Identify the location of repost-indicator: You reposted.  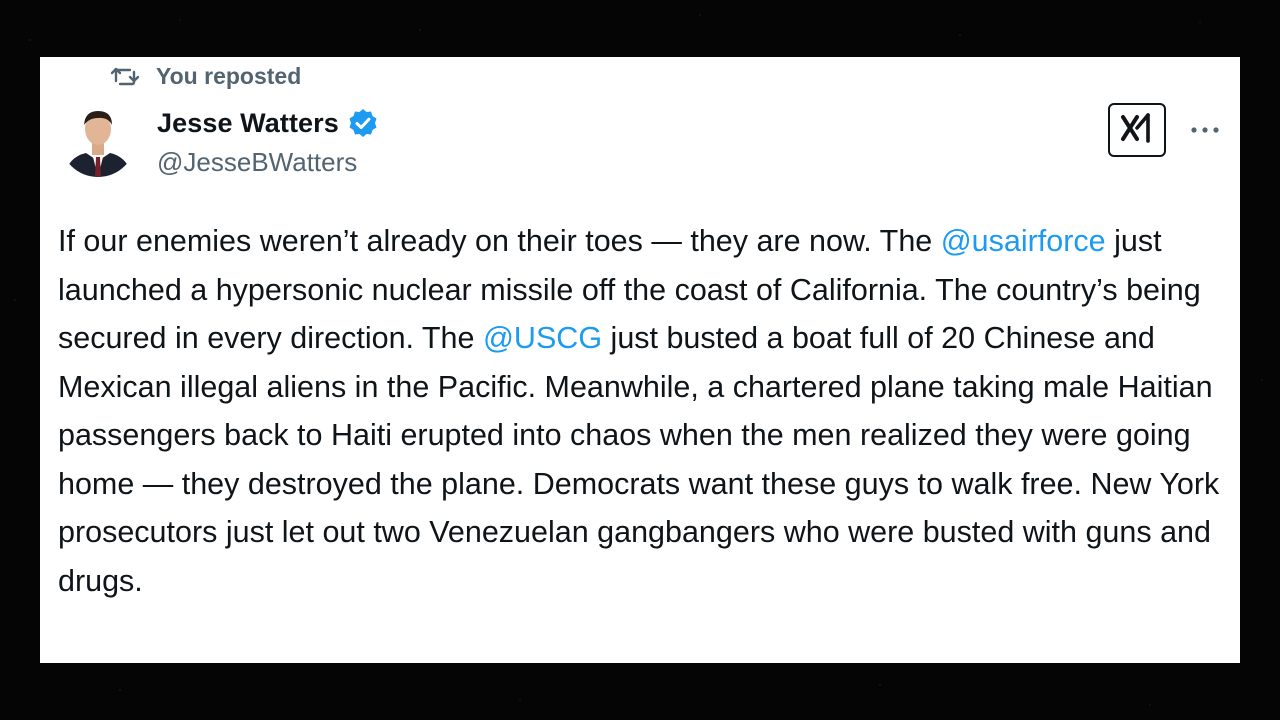
(205, 76).